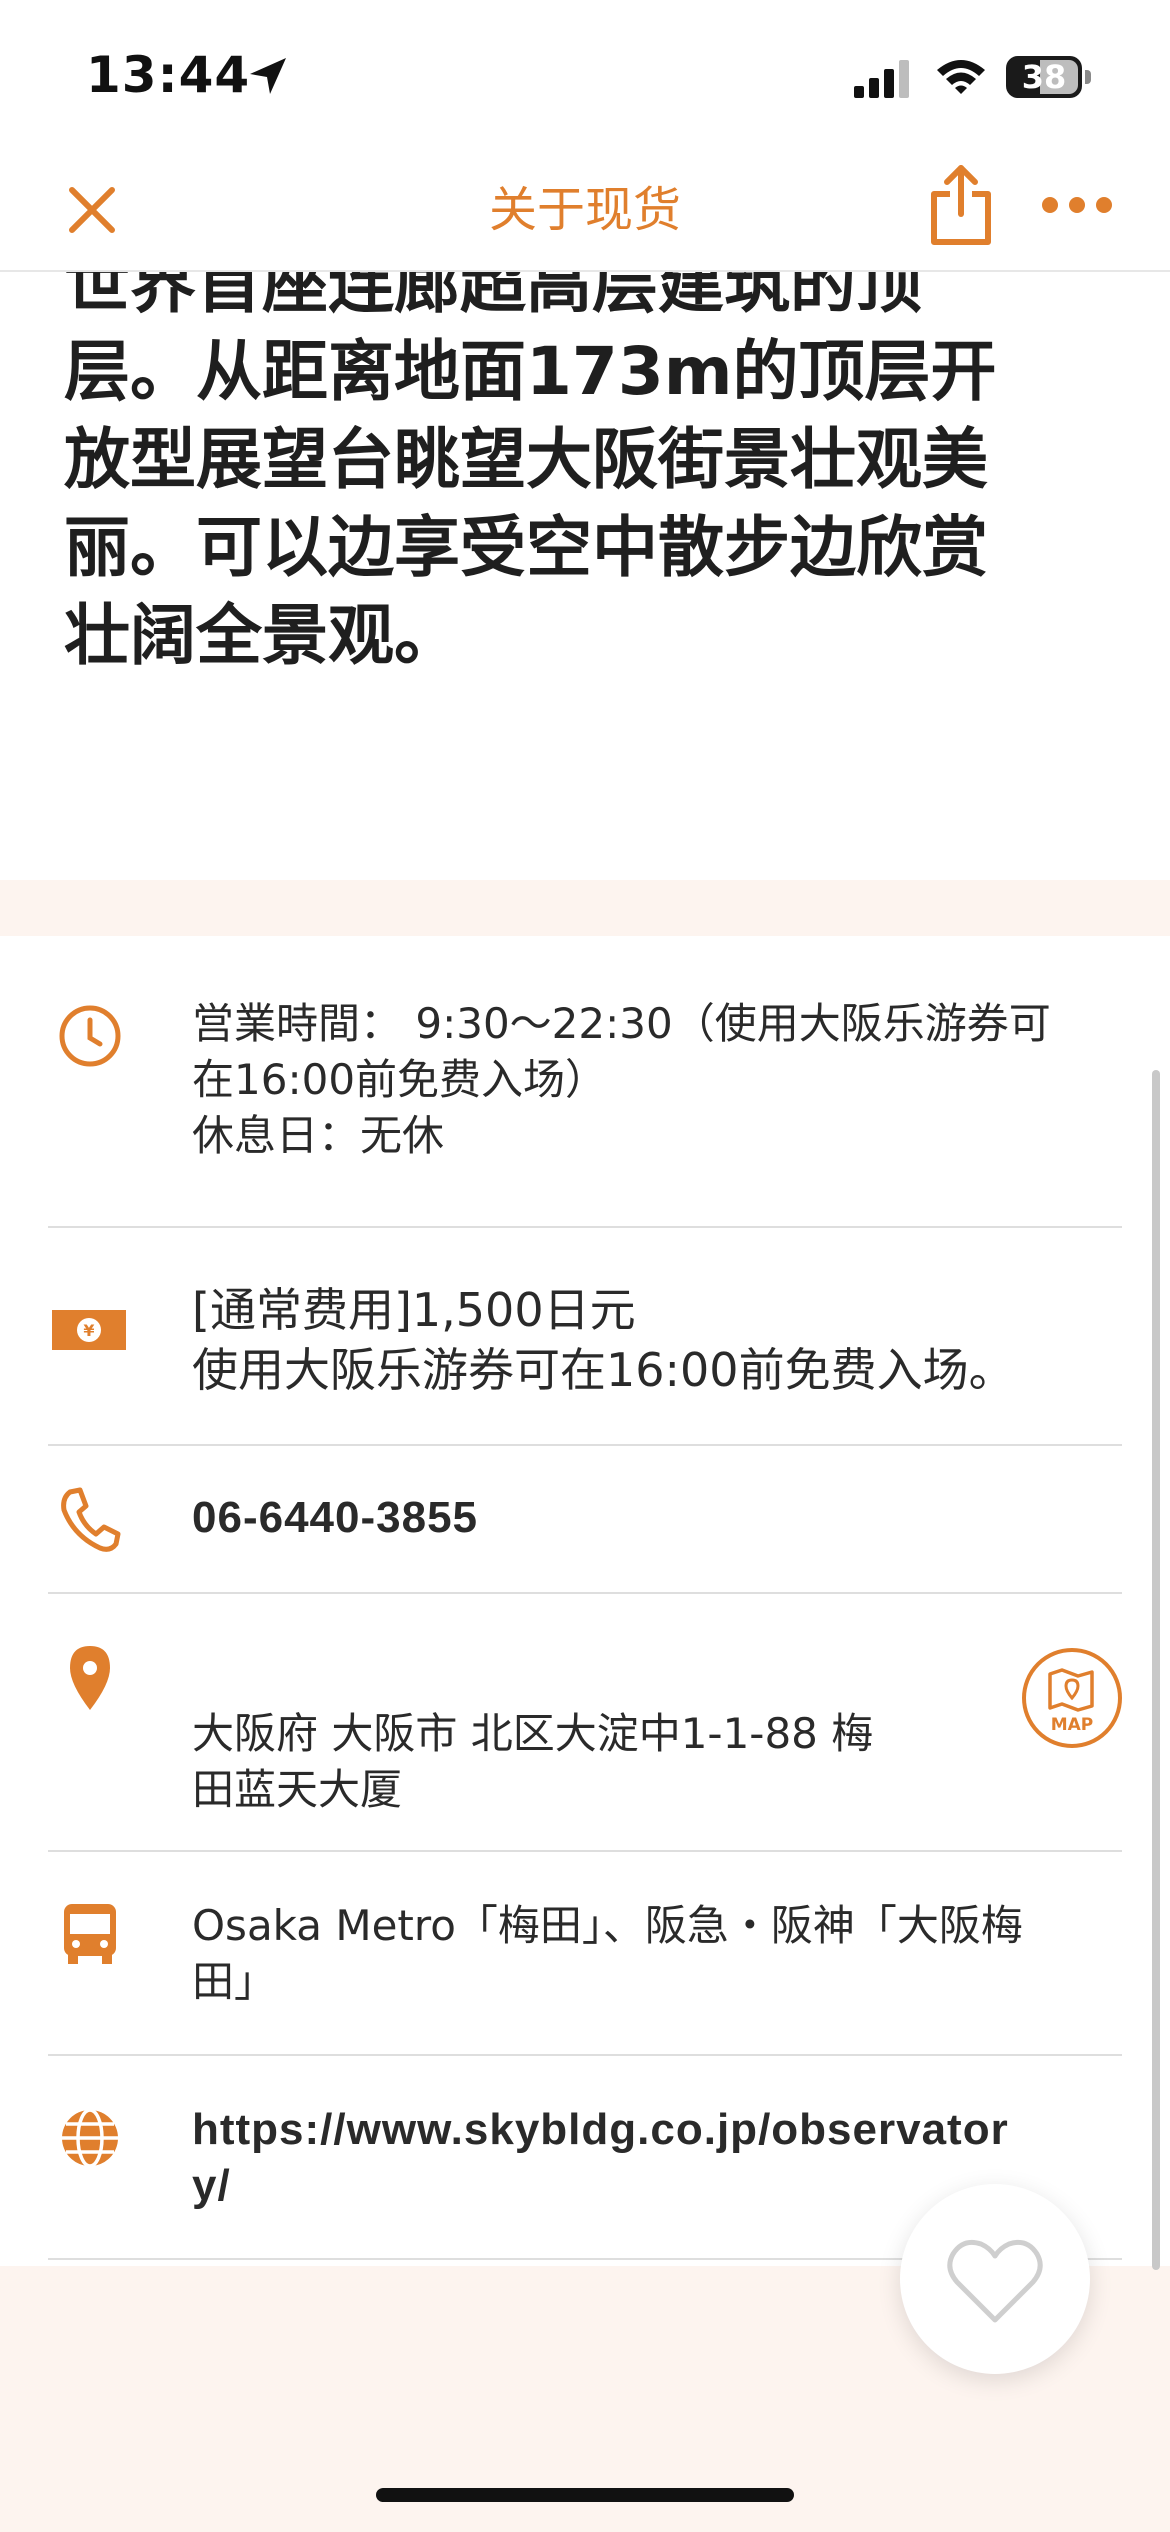  Describe the element at coordinates (681, 1518) in the screenshot. I see `phone-number: 06-6440-3855` at that location.